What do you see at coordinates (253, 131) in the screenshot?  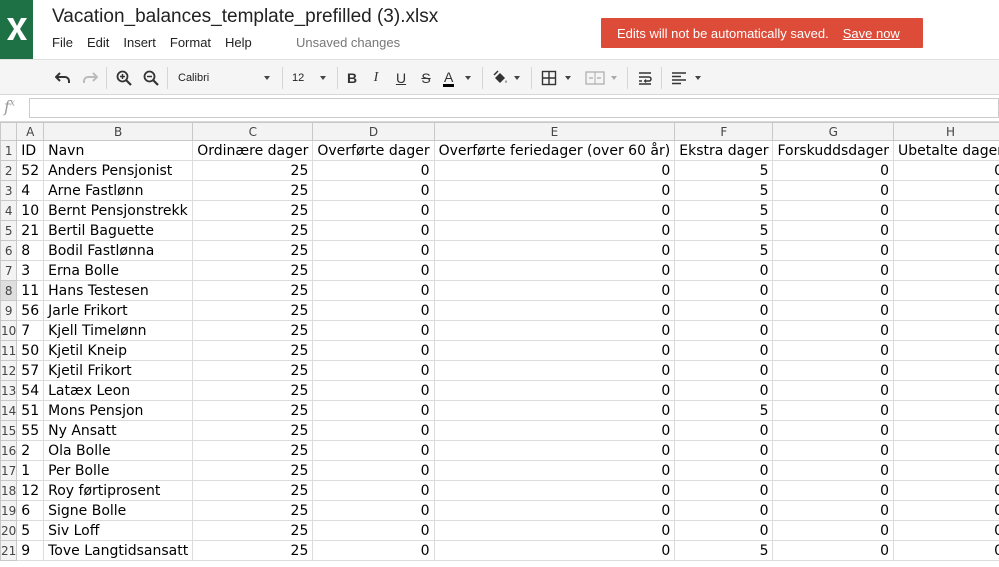 I see `column-header-c: C` at bounding box center [253, 131].